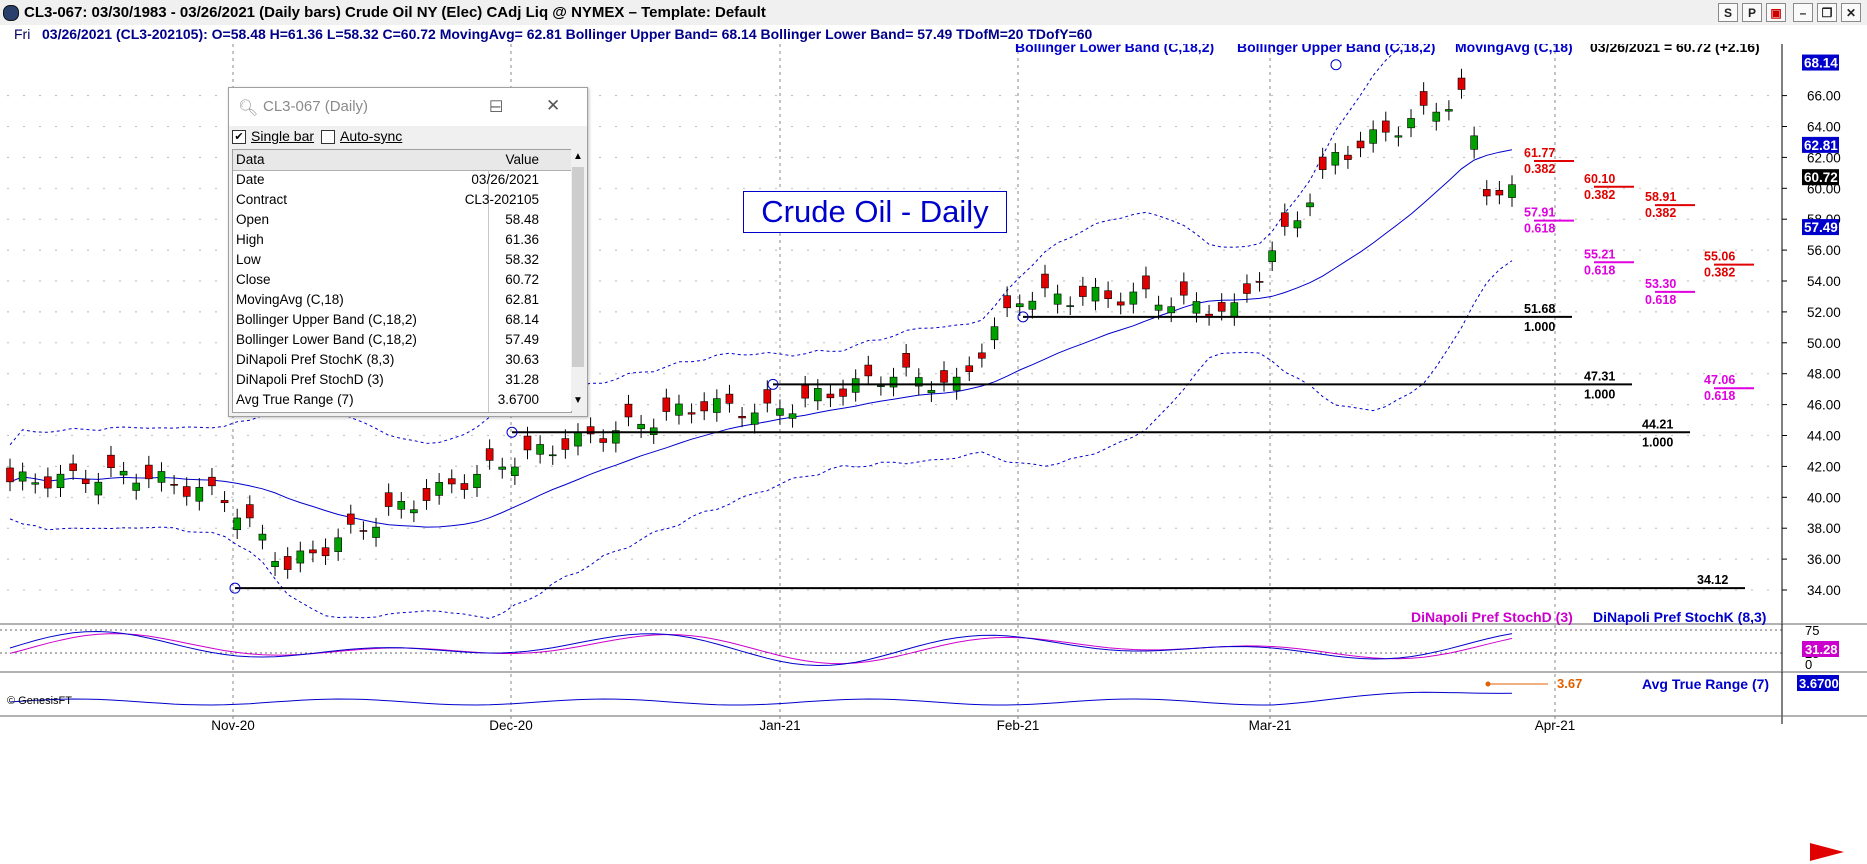 This screenshot has width=1867, height=864. I want to click on restore-button: ❐, so click(1827, 12).